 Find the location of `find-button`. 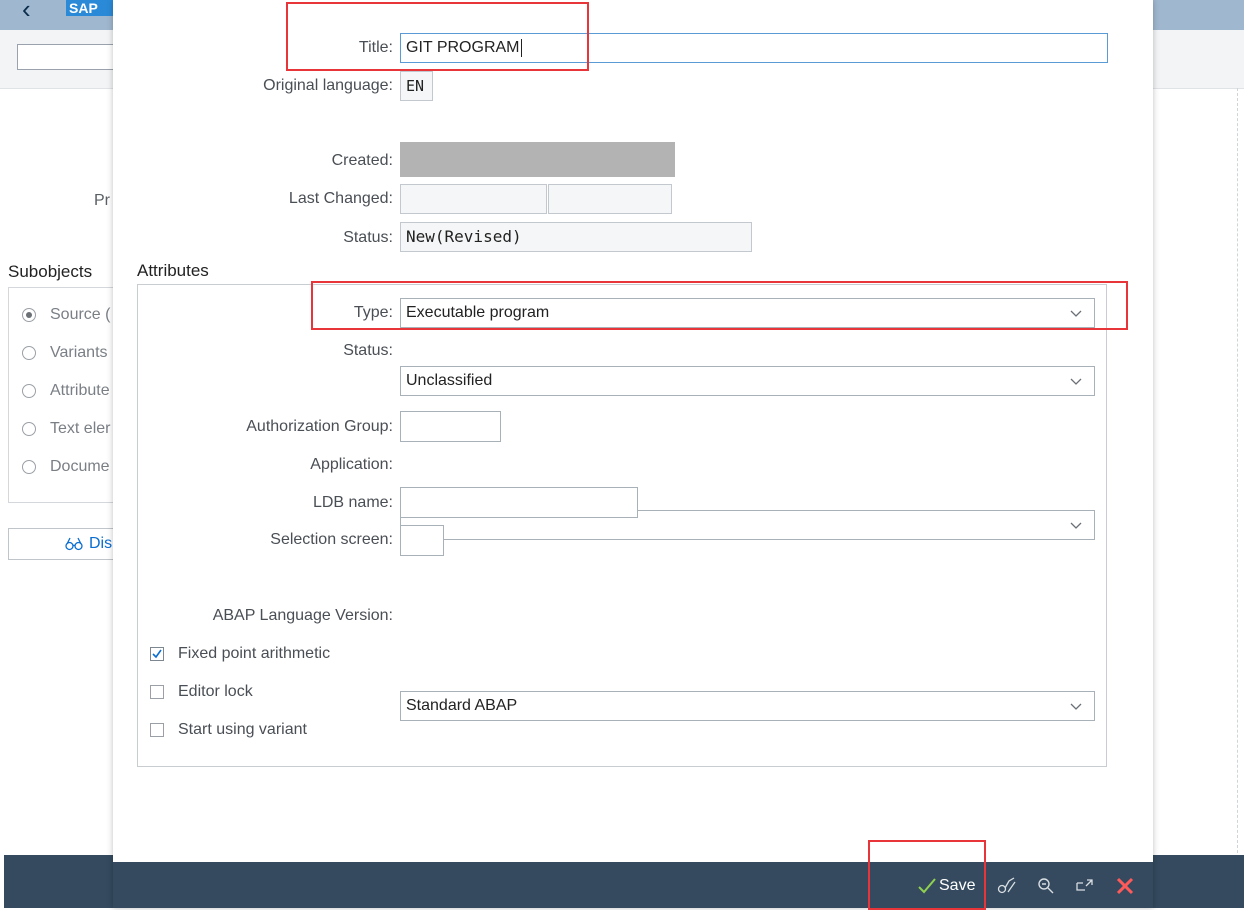

find-button is located at coordinates (1046, 886).